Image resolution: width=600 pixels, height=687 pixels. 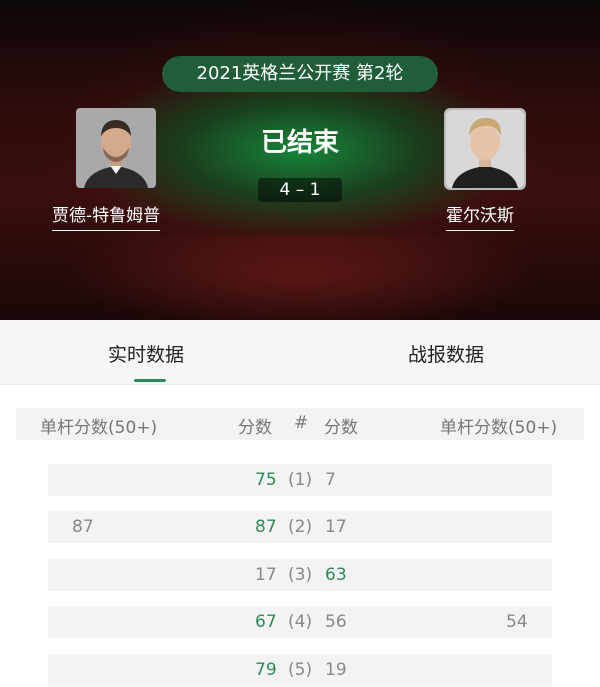 What do you see at coordinates (499, 428) in the screenshot?
I see `header-right-break: 单杆分数(50+)` at bounding box center [499, 428].